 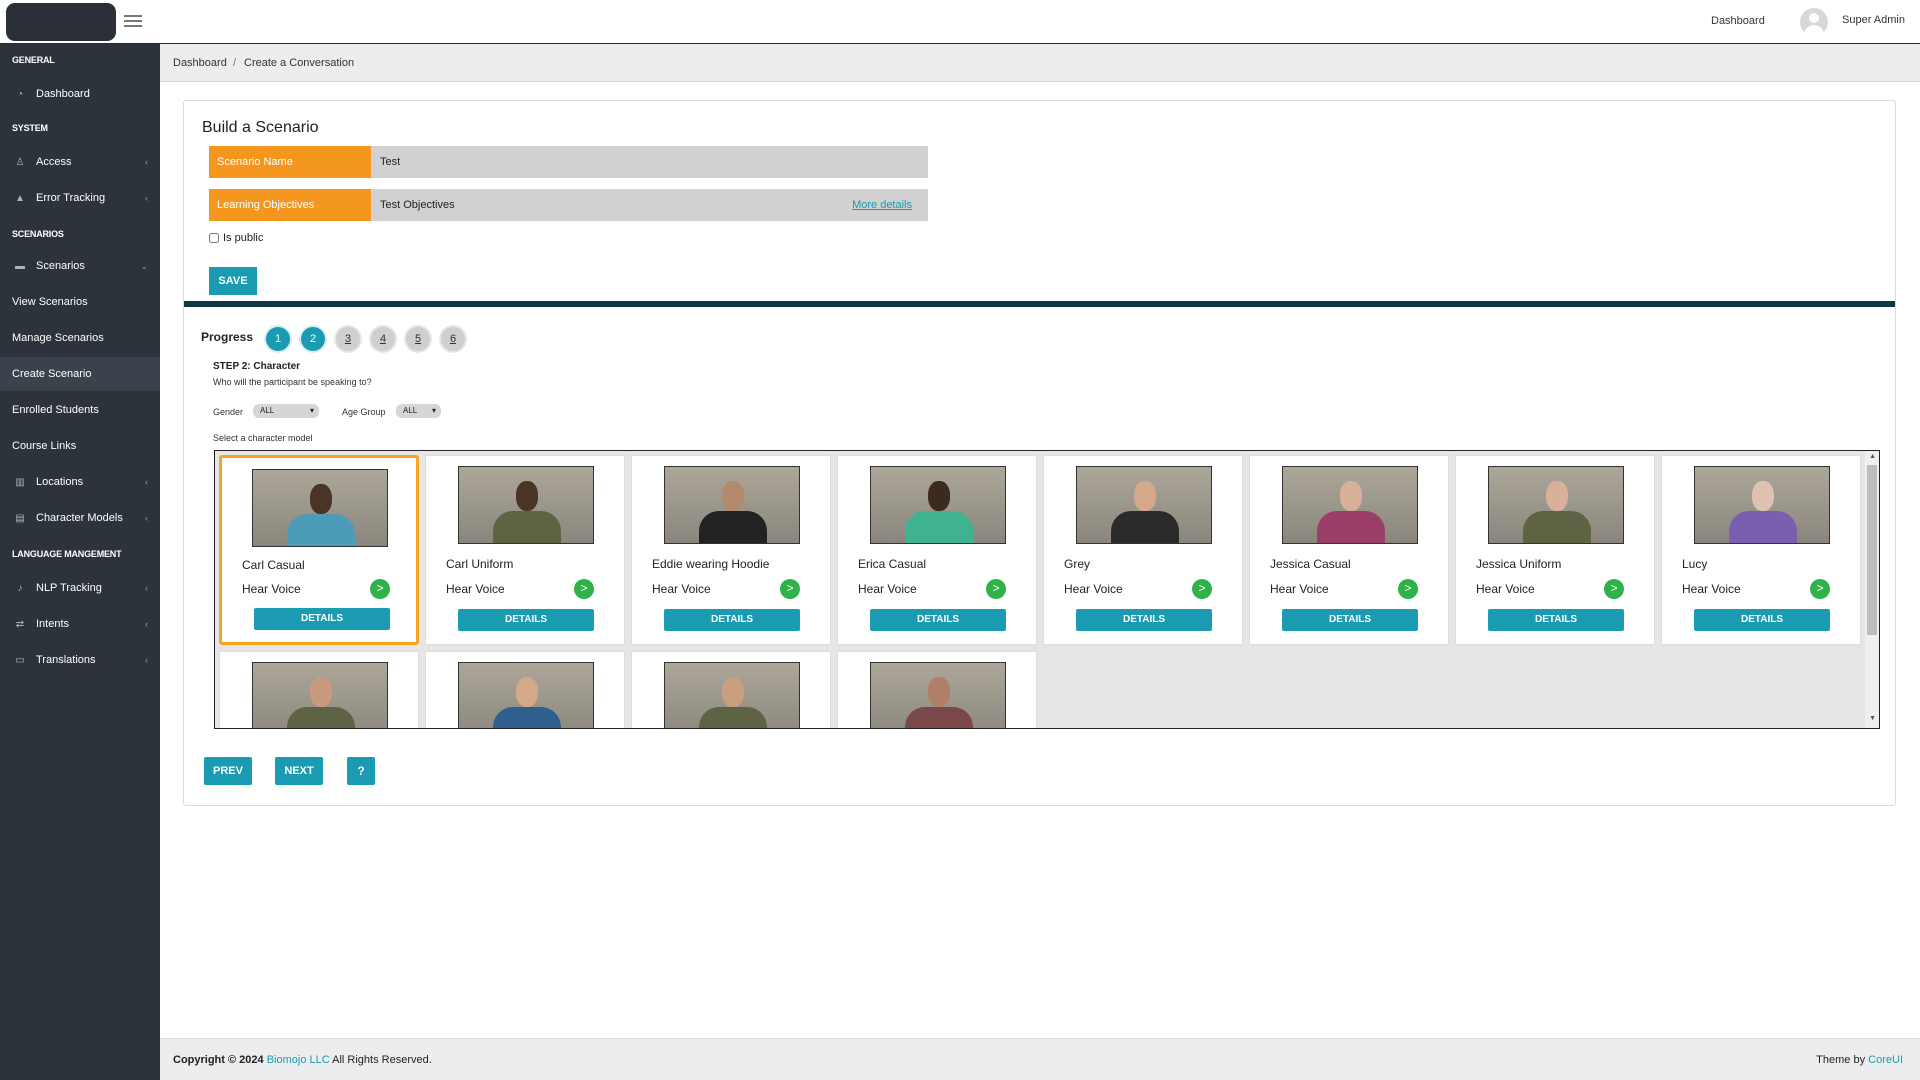 I want to click on character-card: Jessica Casual Hear Voice > DETAILS, so click(x=1349, y=550).